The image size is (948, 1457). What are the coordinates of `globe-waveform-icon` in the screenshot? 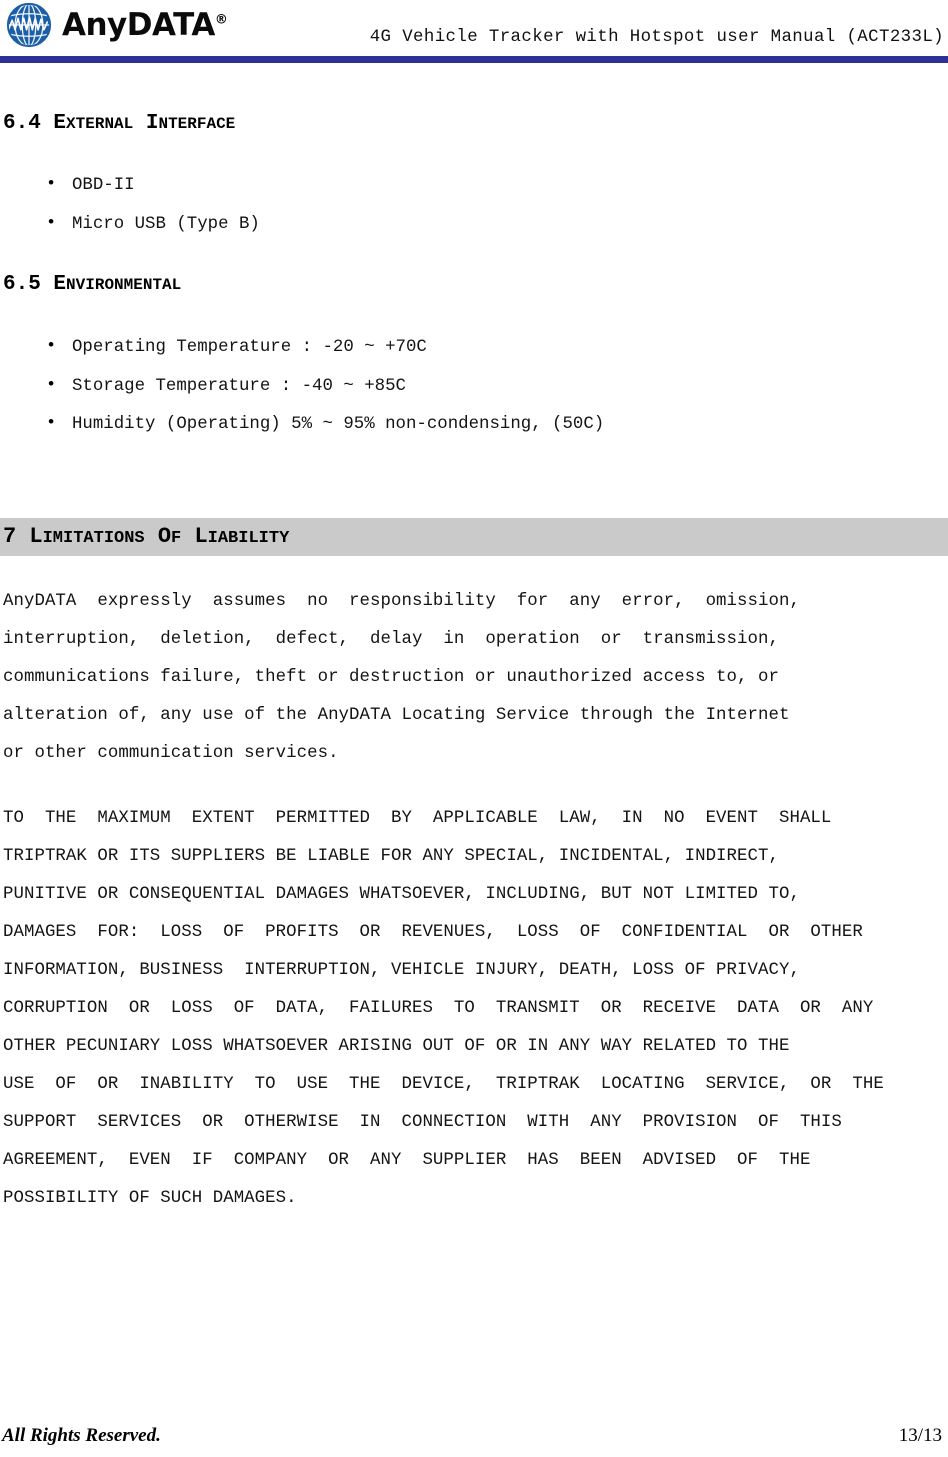 It's located at (29, 25).